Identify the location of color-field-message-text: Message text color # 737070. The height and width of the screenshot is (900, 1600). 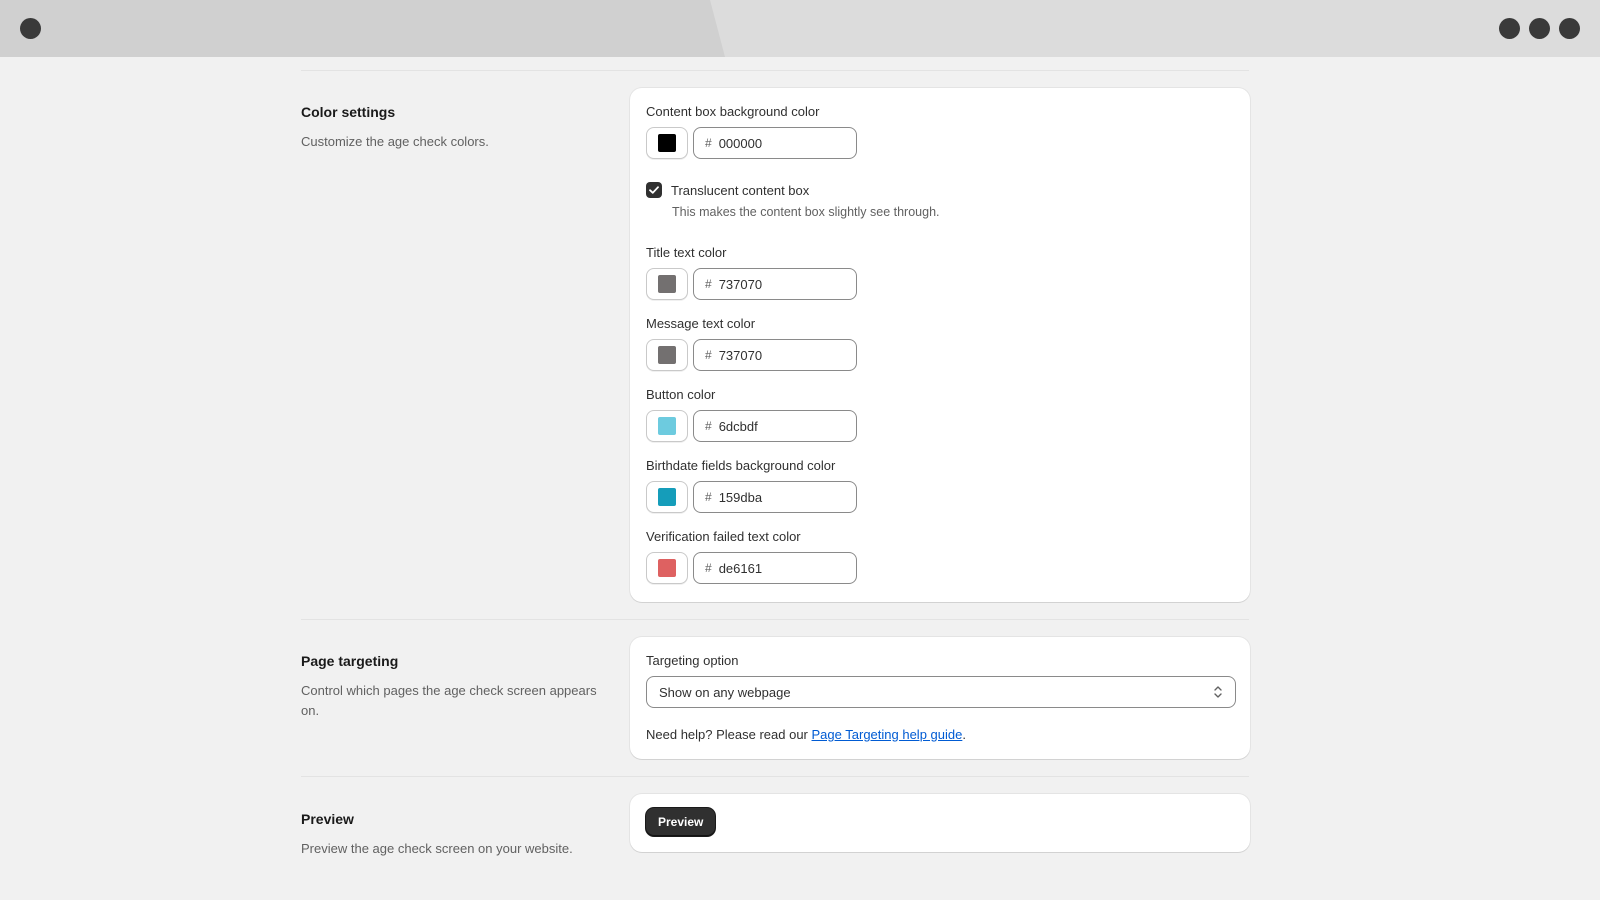
(940, 343).